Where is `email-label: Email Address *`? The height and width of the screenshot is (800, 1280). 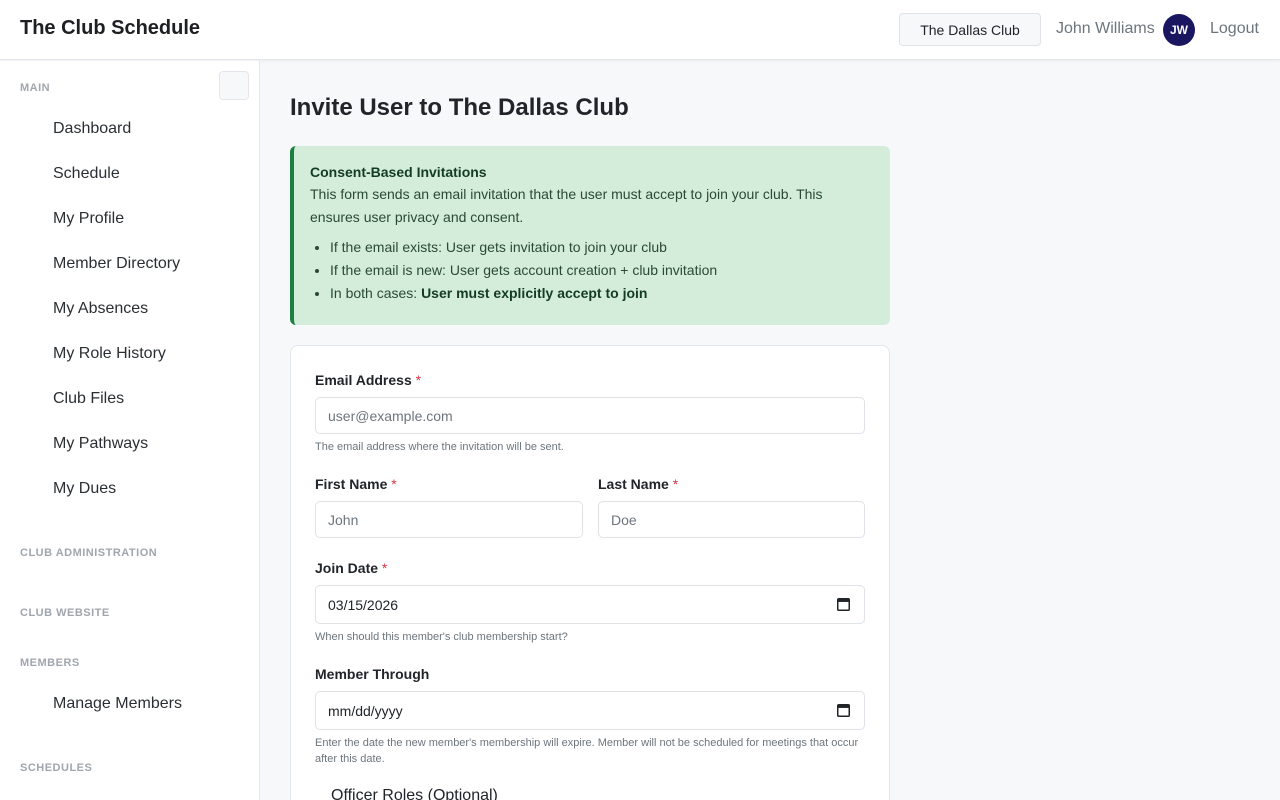 email-label: Email Address * is located at coordinates (368, 380).